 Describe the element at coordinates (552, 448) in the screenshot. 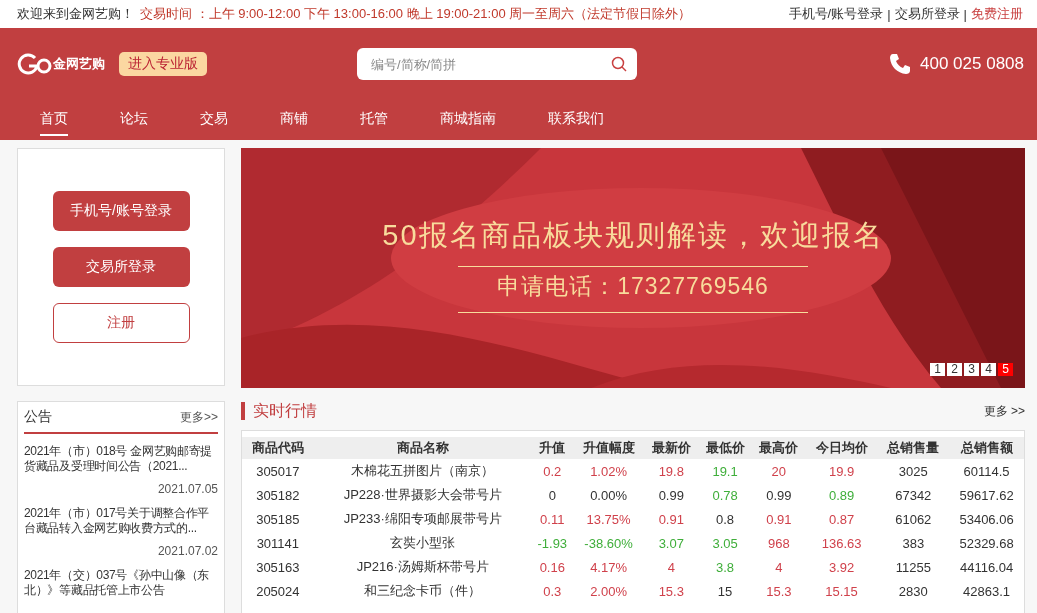

I see `column-header: 升值` at that location.